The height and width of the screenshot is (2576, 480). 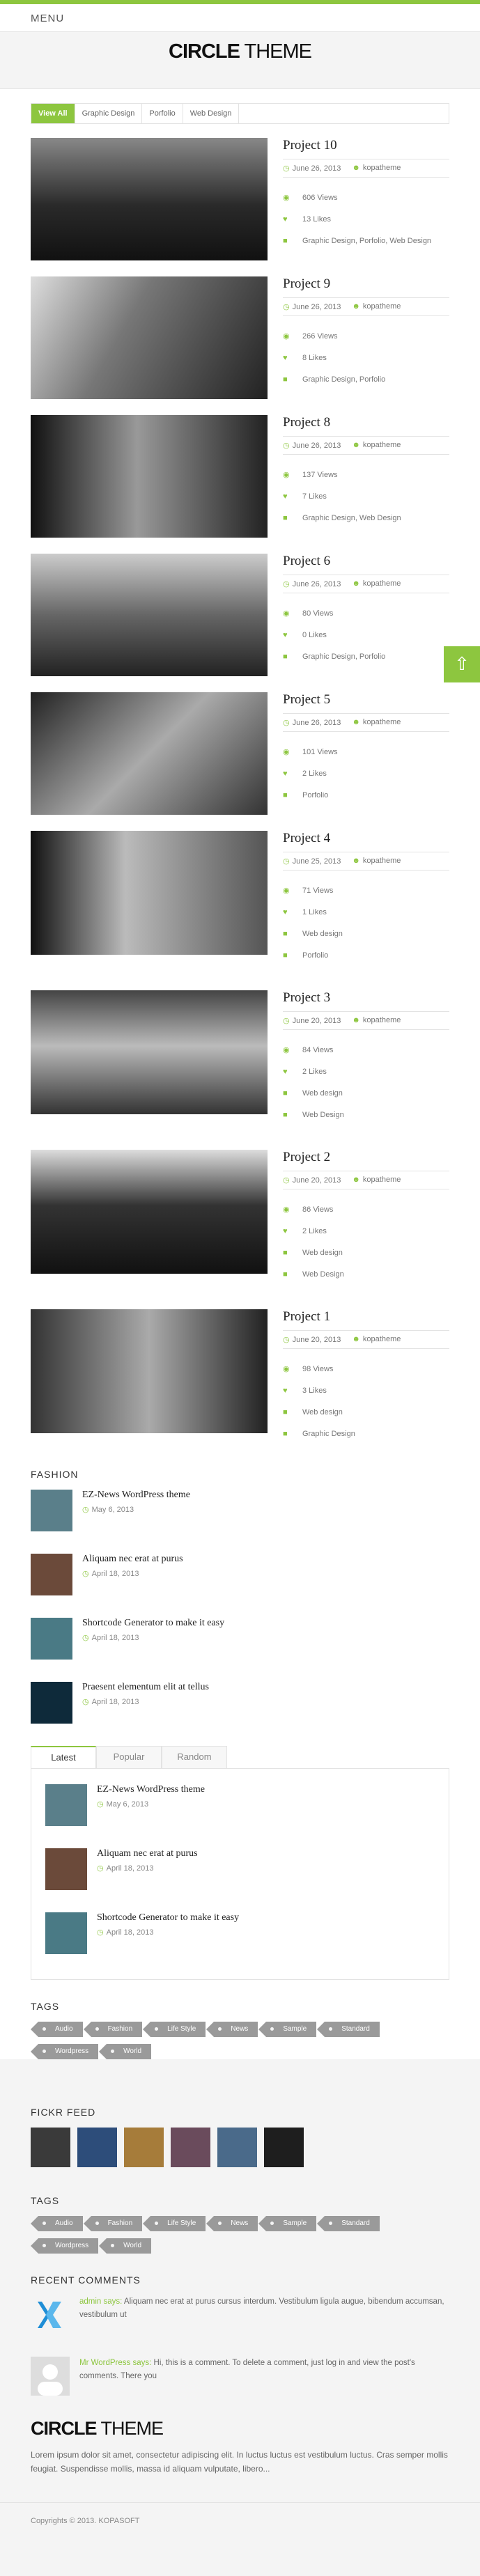 I want to click on tab-0: Latest, so click(x=63, y=1757).